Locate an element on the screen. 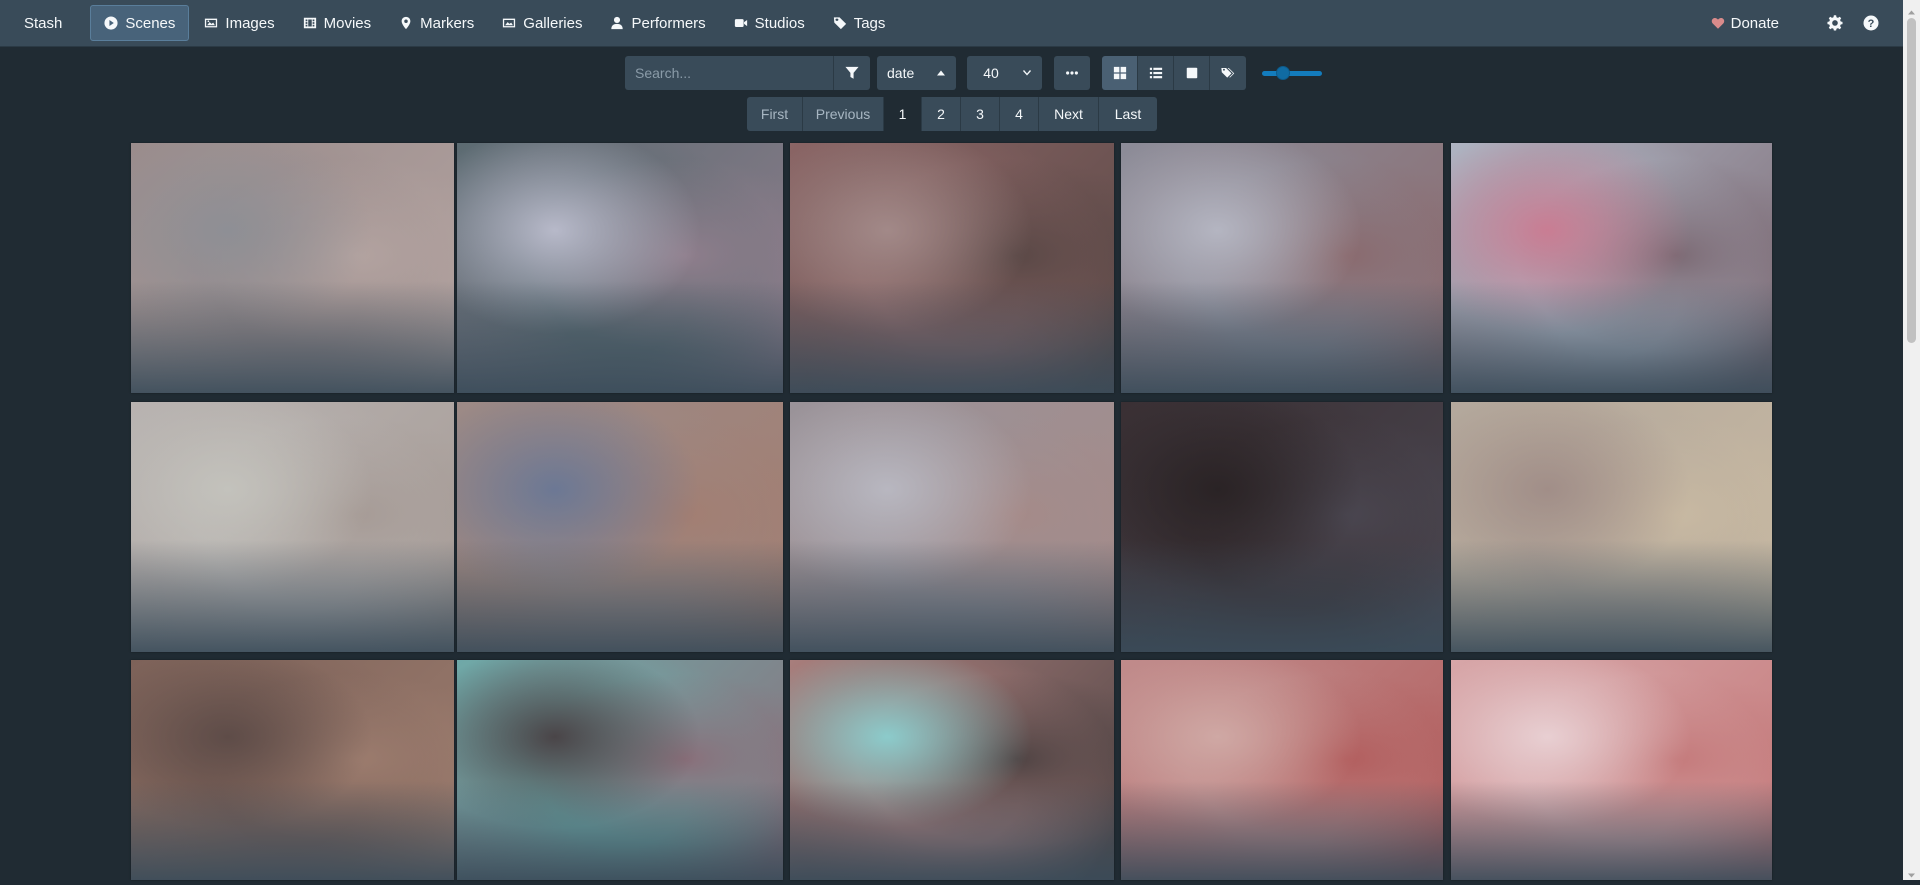 This screenshot has height=885, width=1920. more-options-button is located at coordinates (1072, 73).